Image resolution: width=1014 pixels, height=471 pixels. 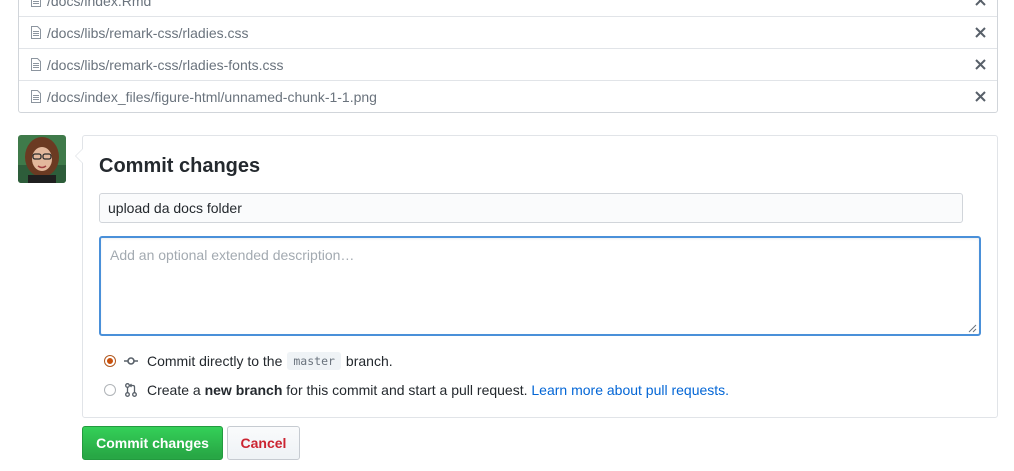 What do you see at coordinates (148, 32) in the screenshot?
I see `file-path: /docs/libs/remark-css/rladies.css` at bounding box center [148, 32].